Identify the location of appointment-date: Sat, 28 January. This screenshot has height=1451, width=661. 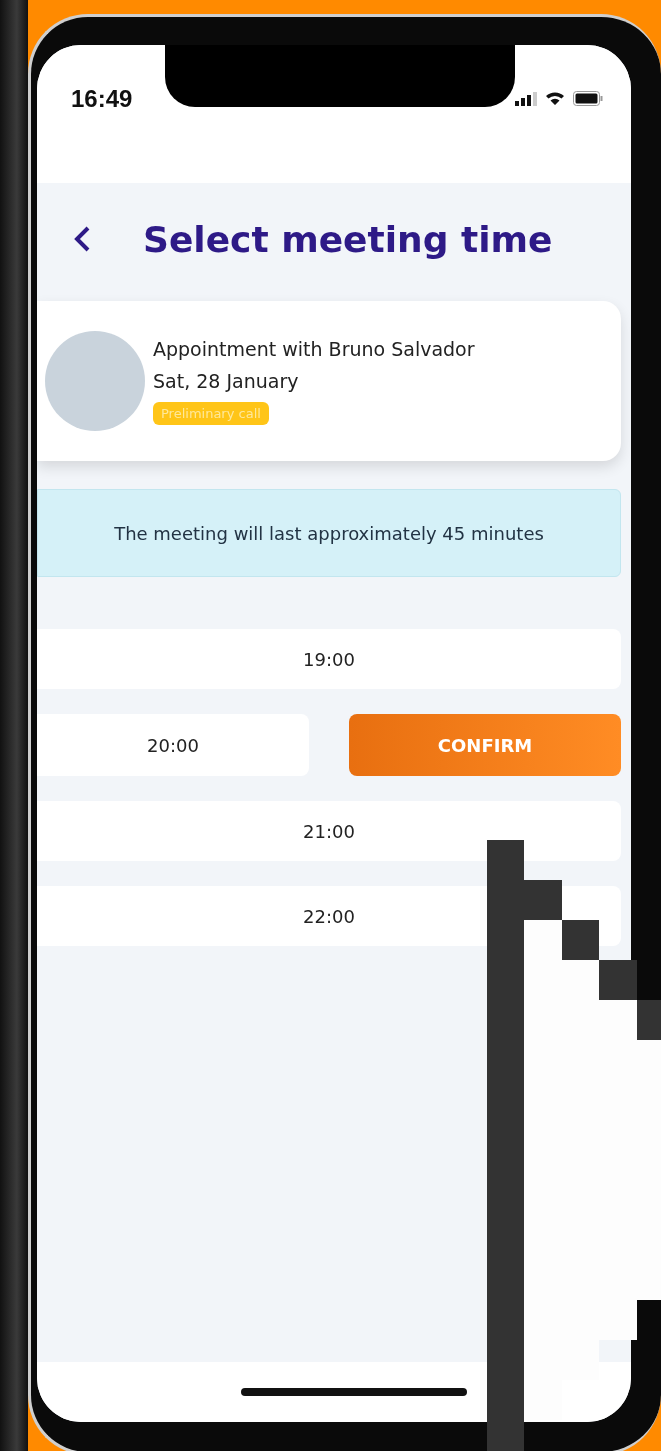
(226, 380).